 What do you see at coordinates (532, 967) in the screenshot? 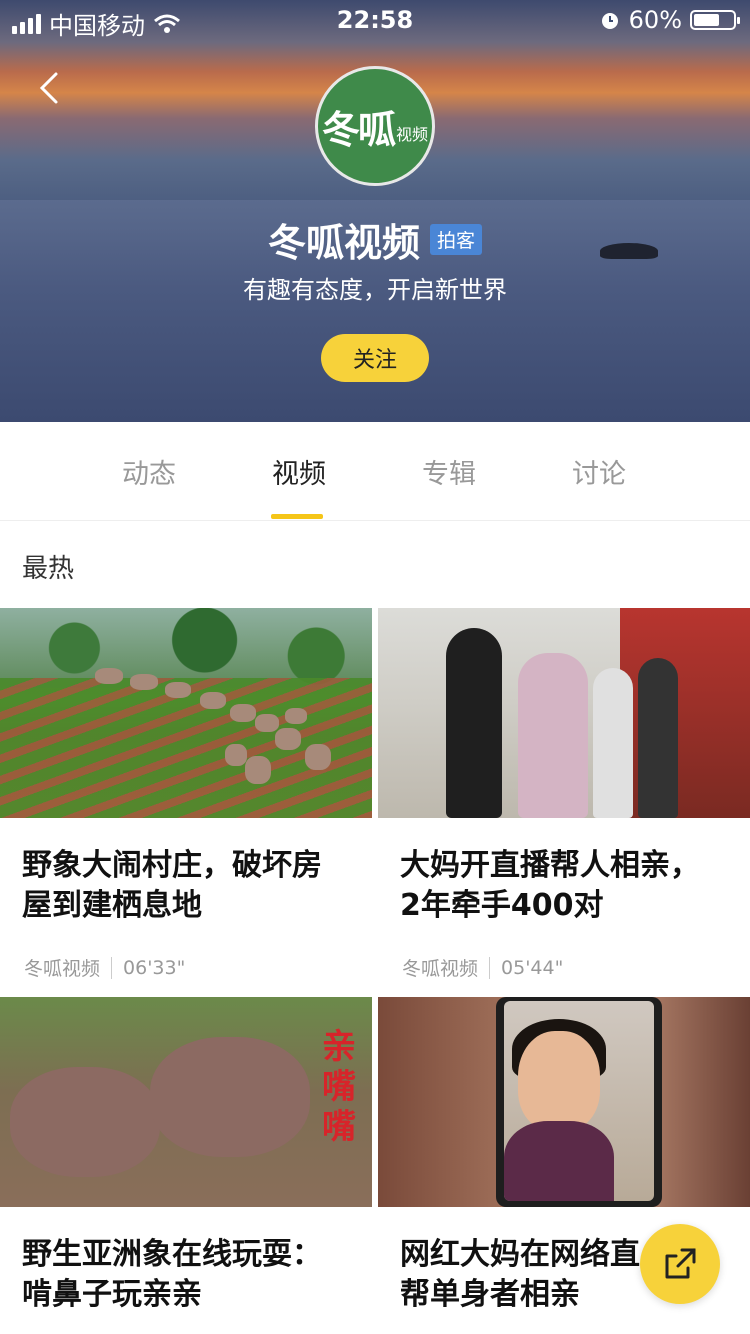
I see `video-duration: 05'44"` at bounding box center [532, 967].